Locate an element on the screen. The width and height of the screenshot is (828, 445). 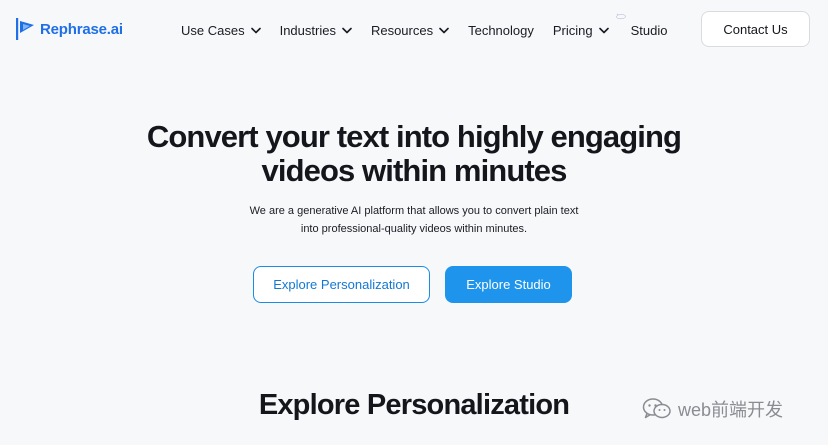
nav-item-label: Pricing is located at coordinates (572, 30).